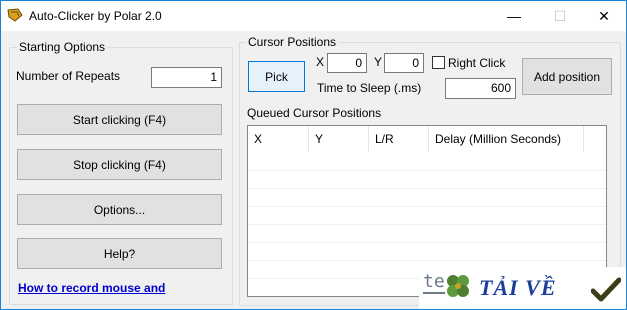 This screenshot has height=310, width=627. Describe the element at coordinates (320, 62) in the screenshot. I see `x-label: X` at that location.